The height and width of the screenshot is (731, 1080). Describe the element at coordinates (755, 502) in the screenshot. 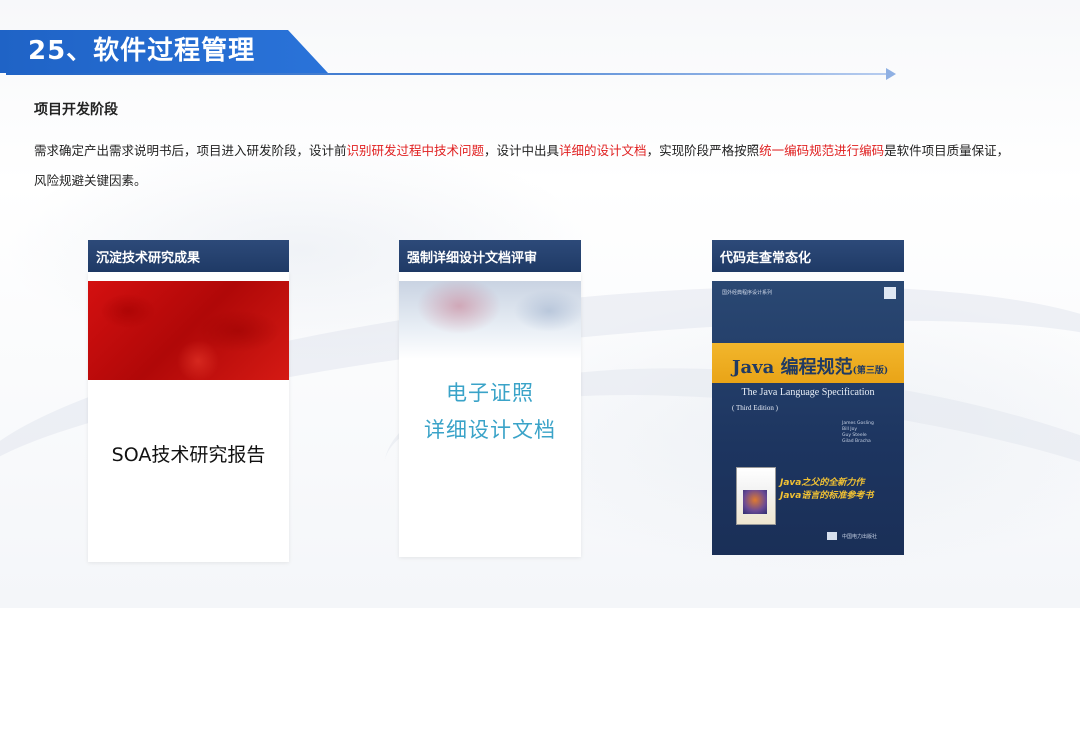

I see `thumbnail-figure` at that location.